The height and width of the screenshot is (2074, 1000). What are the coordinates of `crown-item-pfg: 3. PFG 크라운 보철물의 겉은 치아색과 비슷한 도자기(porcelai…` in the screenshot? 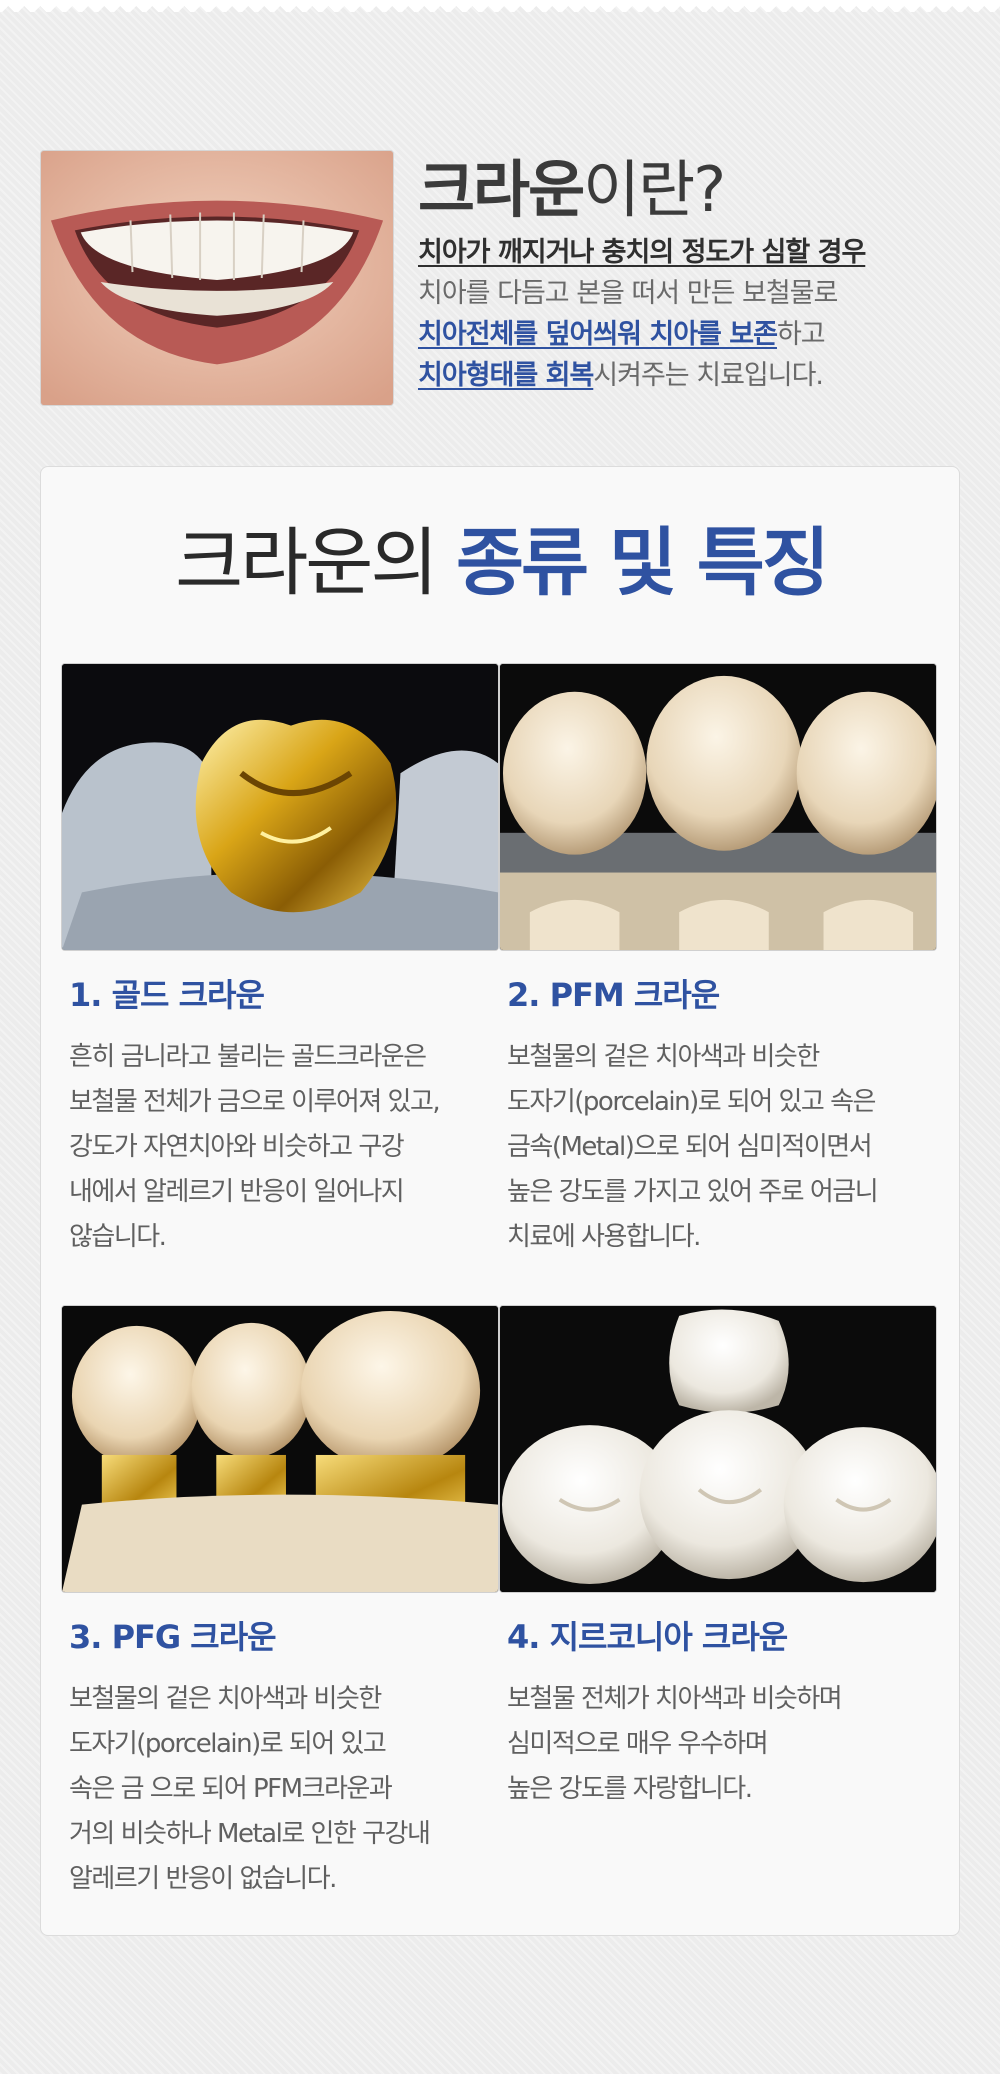 It's located at (280, 1603).